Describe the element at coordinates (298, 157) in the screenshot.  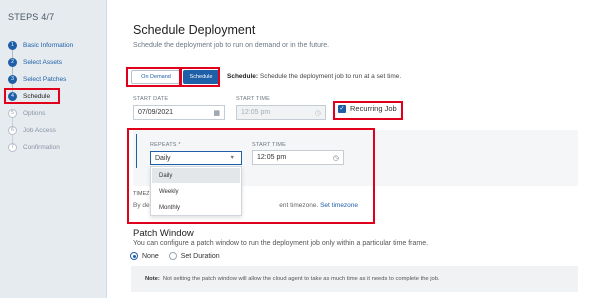
I see `recurring-start-time-field: 12:05 pm ◷` at that location.